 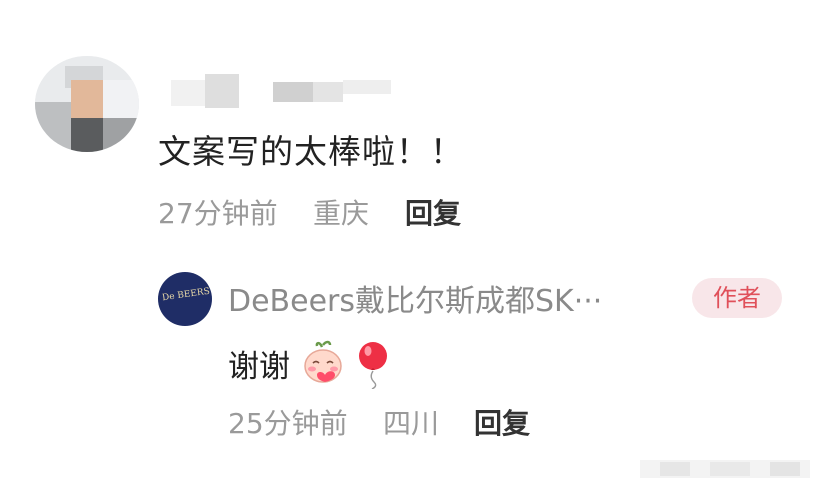 I want to click on watermark-blurred, so click(x=725, y=469).